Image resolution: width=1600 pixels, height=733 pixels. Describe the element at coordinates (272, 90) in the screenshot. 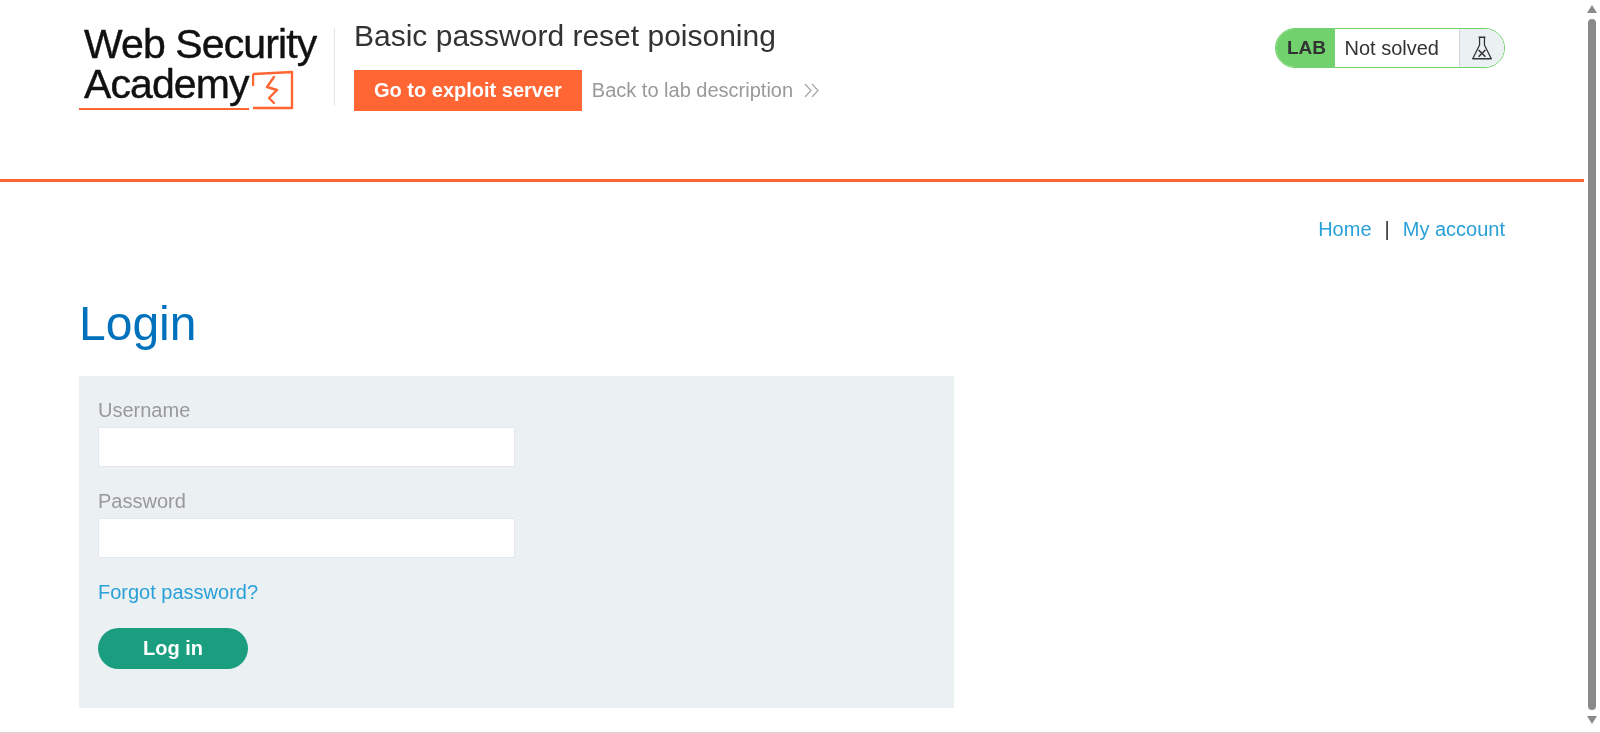

I see `lightning-box-icon` at that location.